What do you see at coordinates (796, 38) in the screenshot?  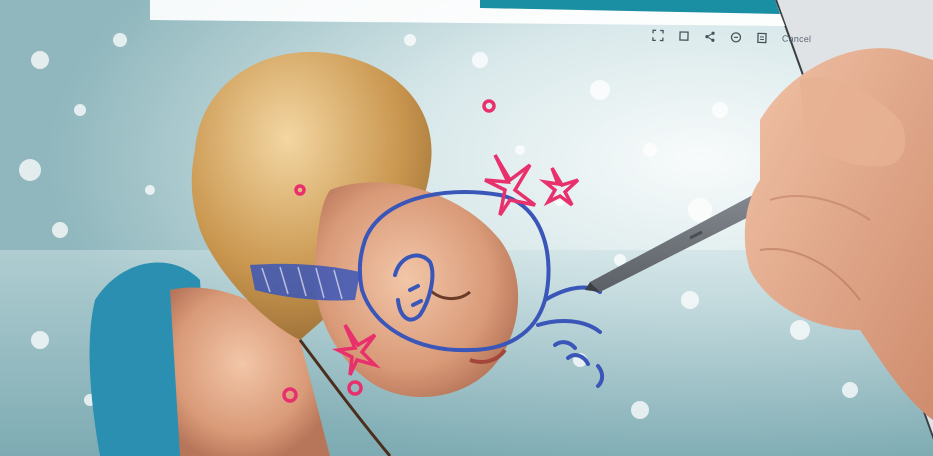 I see `cancel-button: Cancel` at bounding box center [796, 38].